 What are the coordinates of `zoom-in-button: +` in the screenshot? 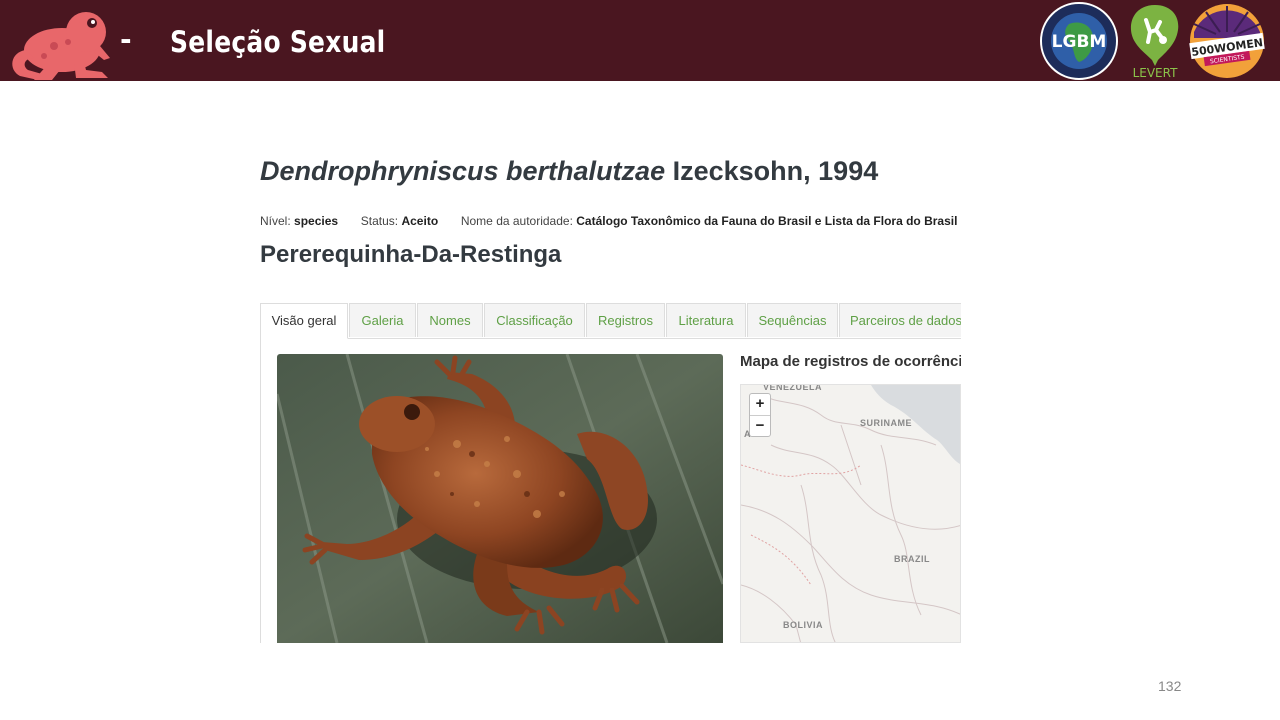 It's located at (760, 405).